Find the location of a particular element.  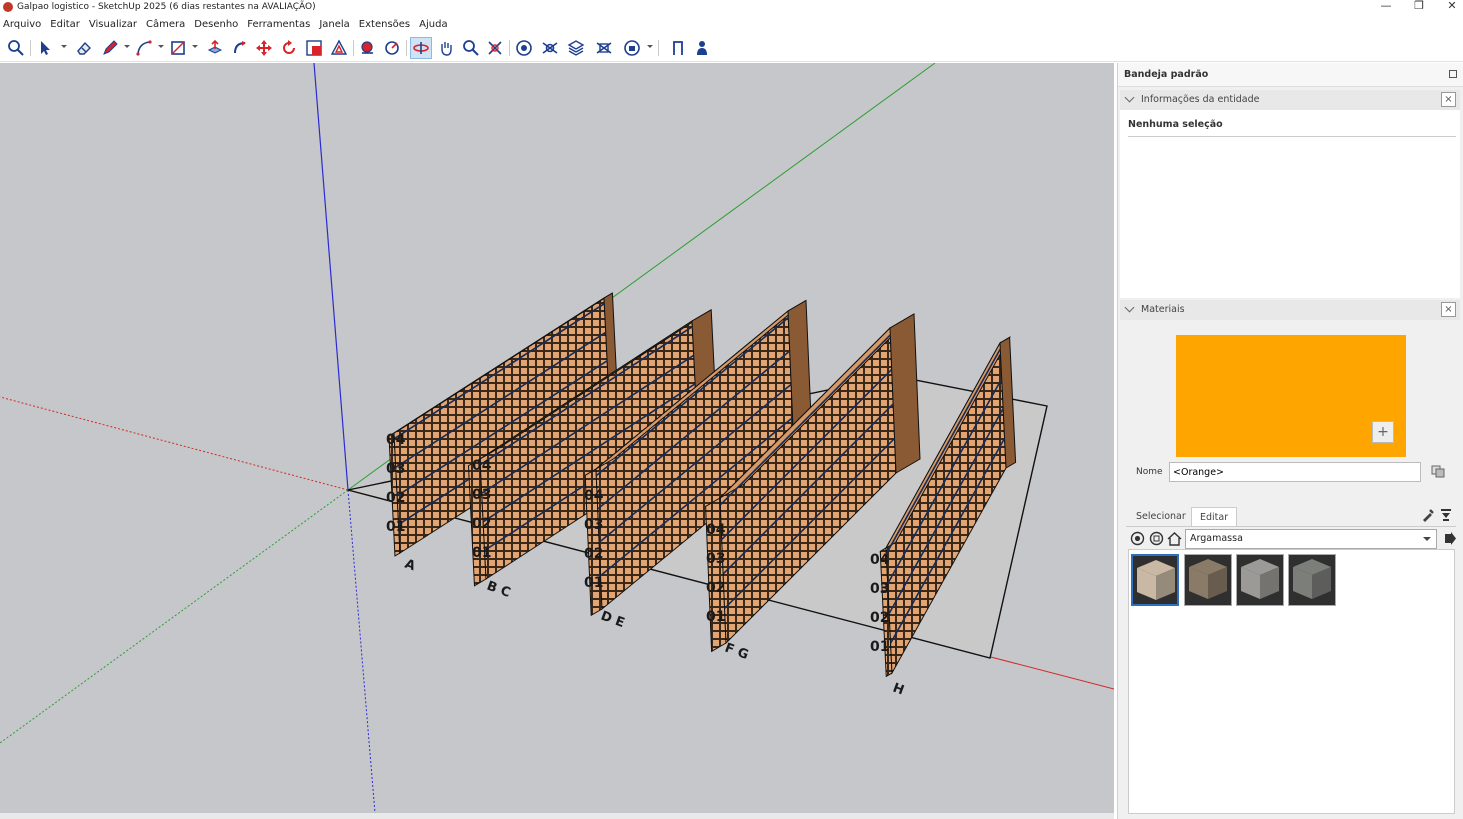

close-button: ✕ is located at coordinates (1450, 7).